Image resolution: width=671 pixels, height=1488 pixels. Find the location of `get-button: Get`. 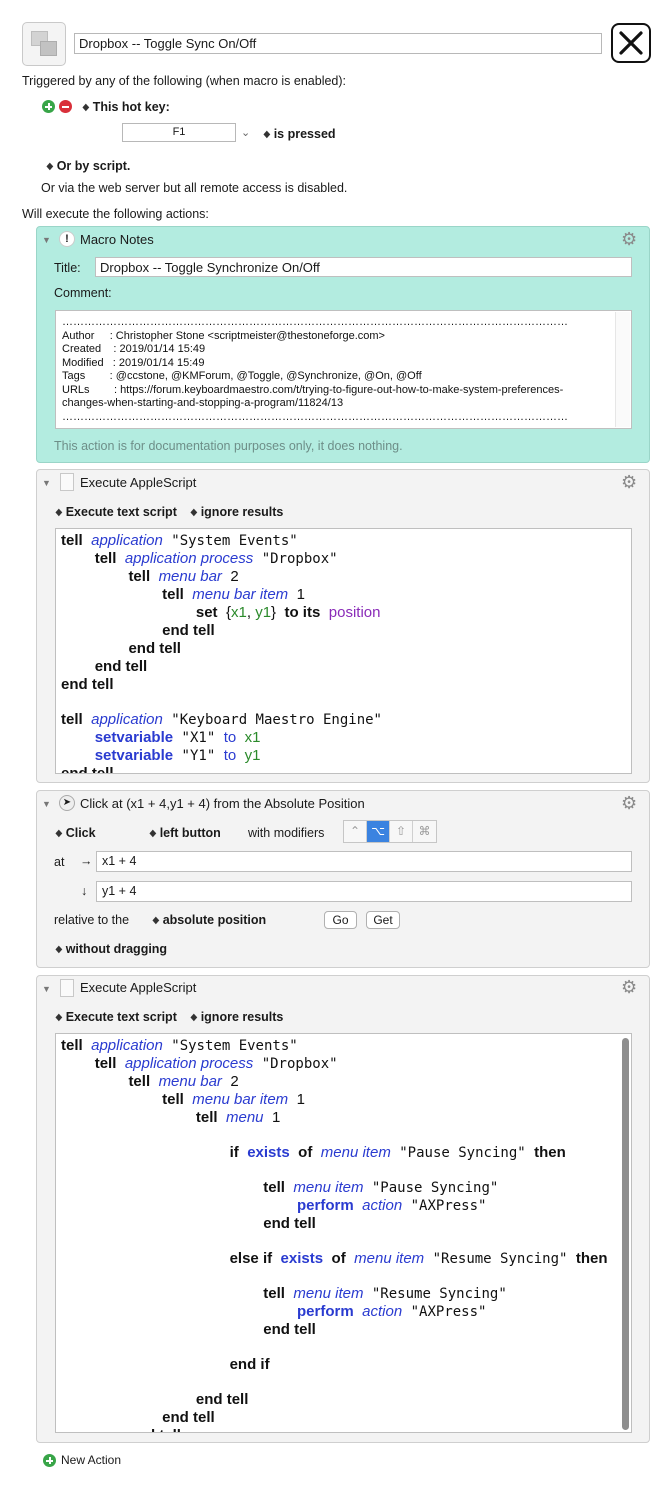

get-button: Get is located at coordinates (383, 920).